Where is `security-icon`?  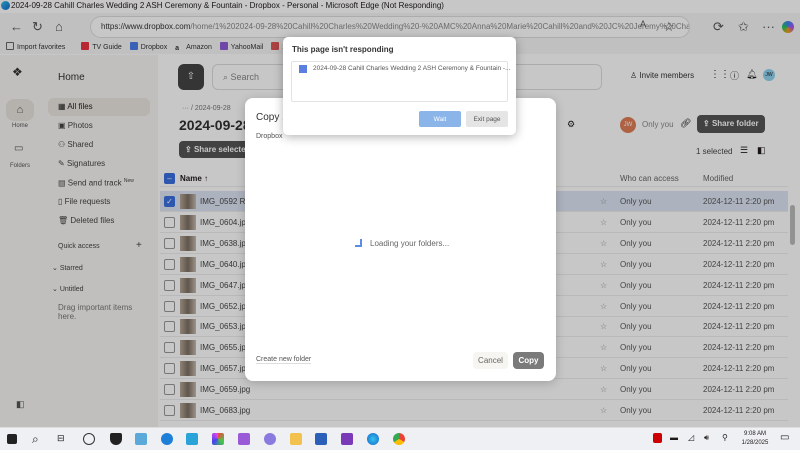 security-icon is located at coordinates (116, 439).